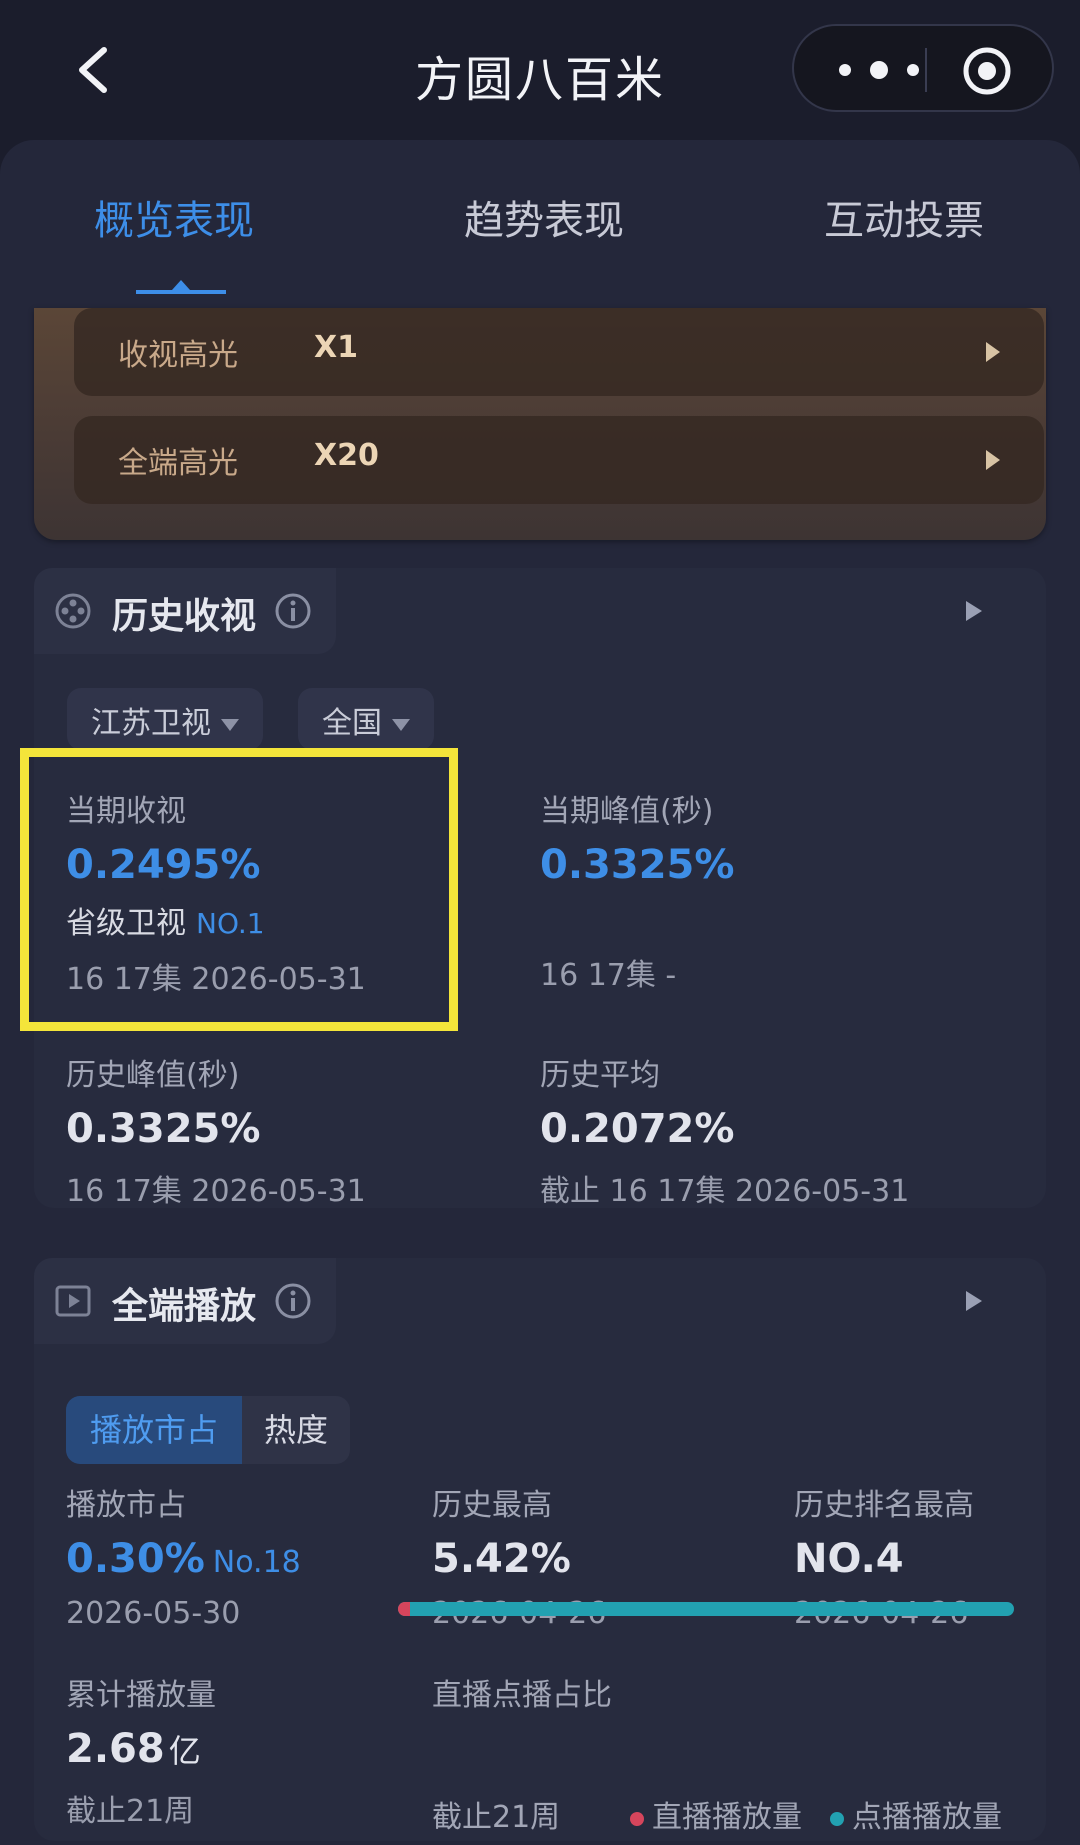 Image resolution: width=1080 pixels, height=1845 pixels. Describe the element at coordinates (637, 890) in the screenshot. I see `current-peak: 当期峰值(秒) 0.3325% 16 17集 -` at that location.